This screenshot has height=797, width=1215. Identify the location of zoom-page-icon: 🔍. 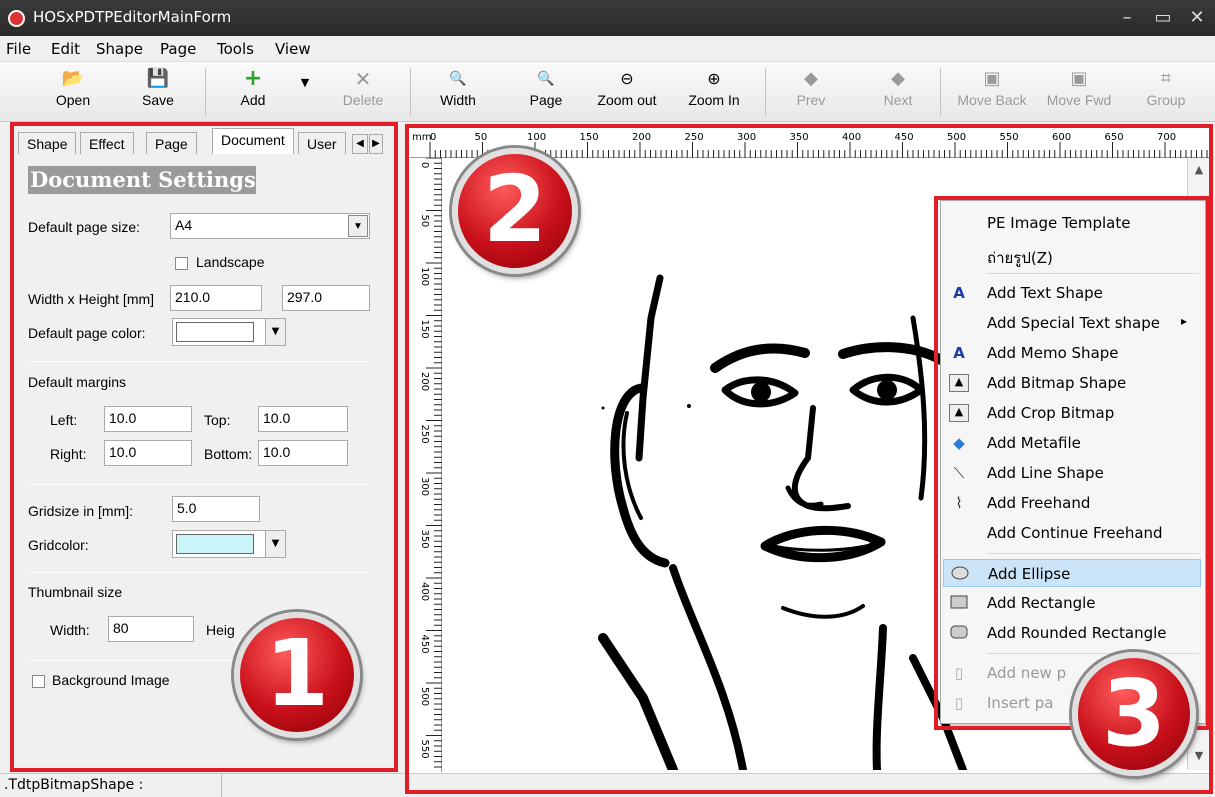
(546, 79).